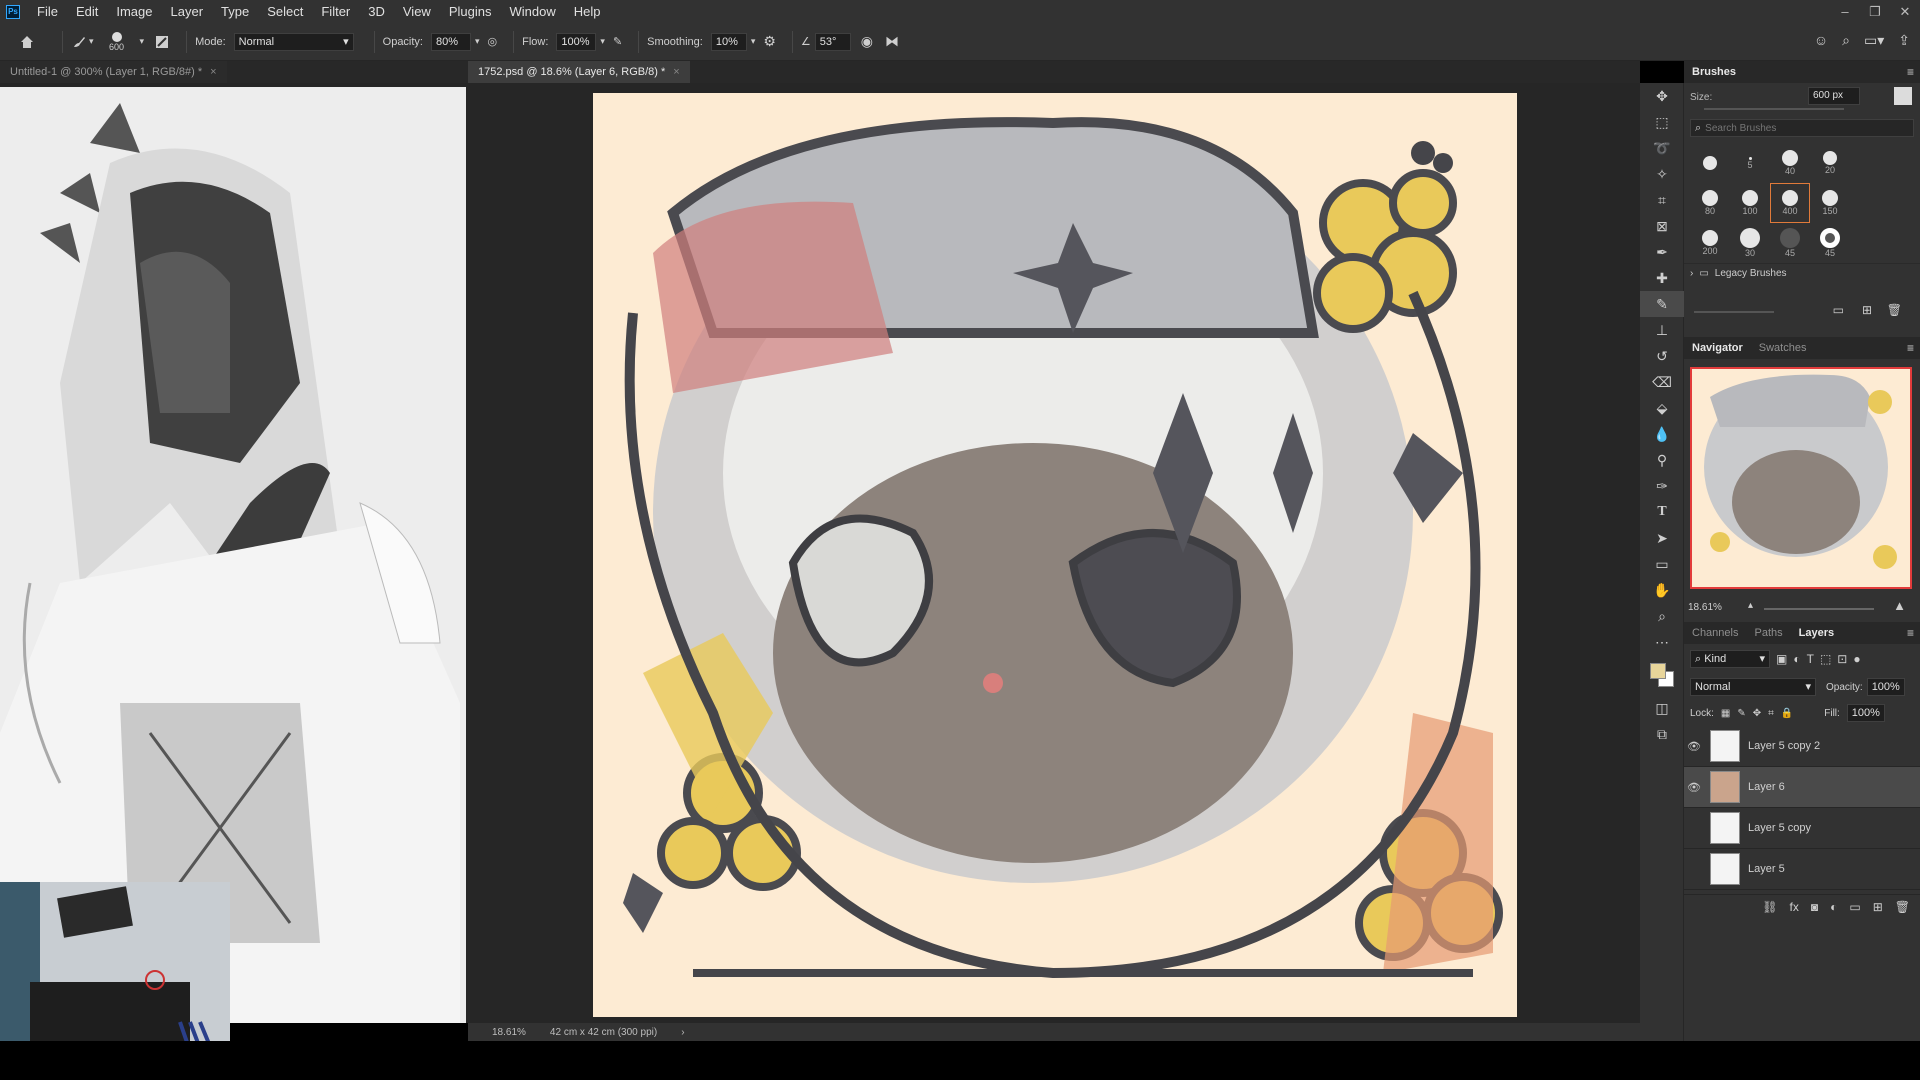  I want to click on menu-image: Image, so click(134, 11).